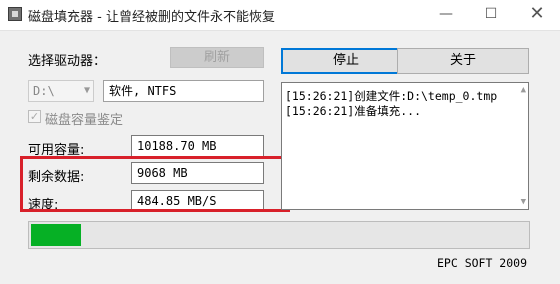  What do you see at coordinates (463, 61) in the screenshot?
I see `about-button: 关于` at bounding box center [463, 61].